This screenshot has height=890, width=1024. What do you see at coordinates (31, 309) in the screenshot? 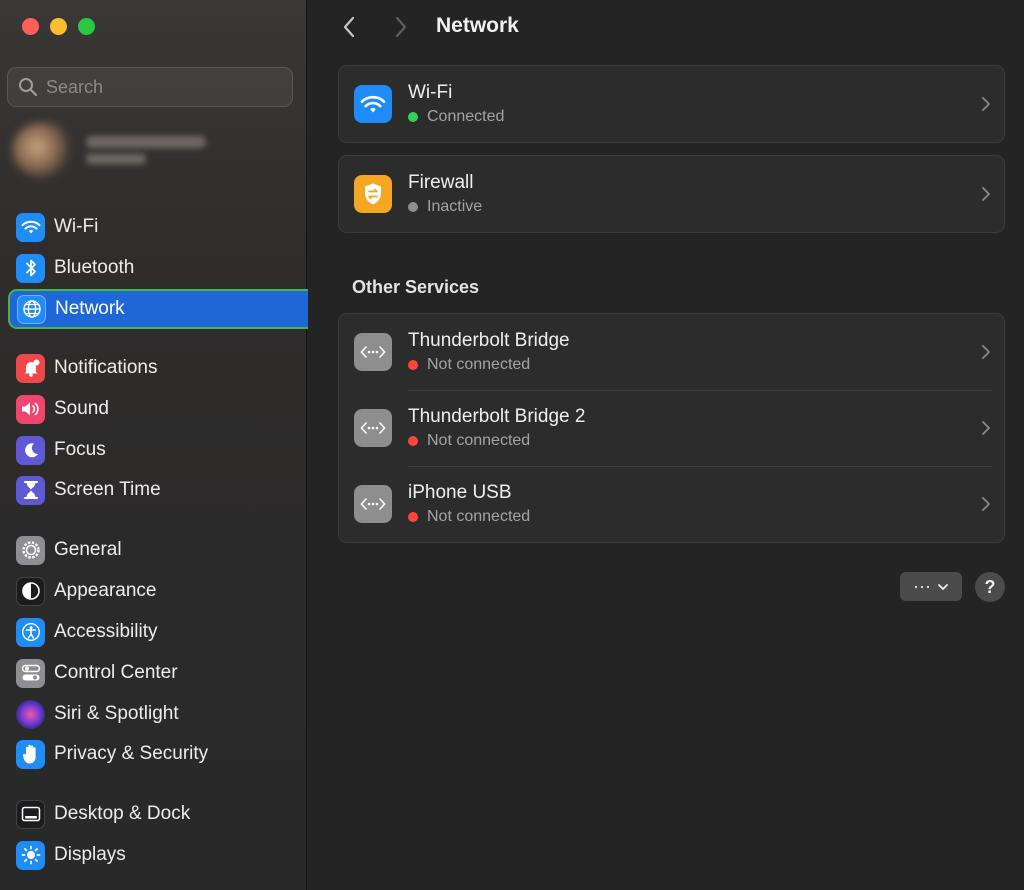
I see `globe-icon` at bounding box center [31, 309].